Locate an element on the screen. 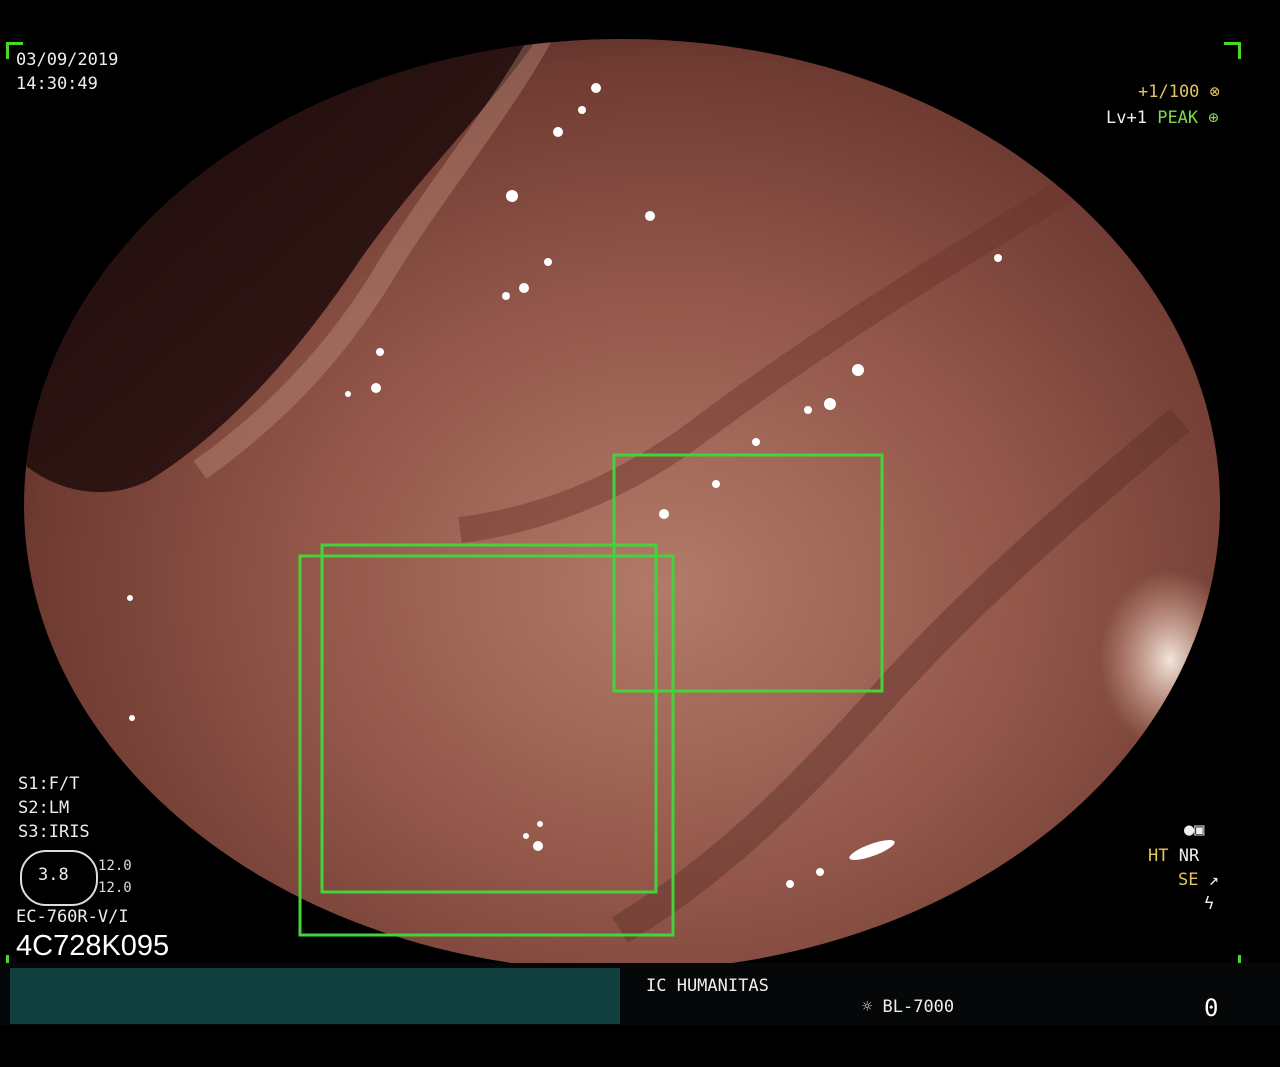 The height and width of the screenshot is (1067, 1280). flash-icon: ϟ is located at coordinates (1209, 904).